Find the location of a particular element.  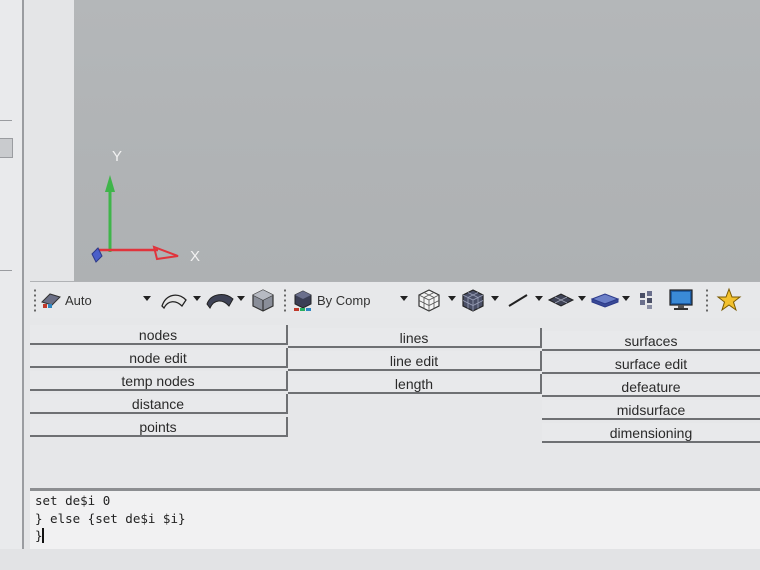

console-cursor is located at coordinates (43, 535).